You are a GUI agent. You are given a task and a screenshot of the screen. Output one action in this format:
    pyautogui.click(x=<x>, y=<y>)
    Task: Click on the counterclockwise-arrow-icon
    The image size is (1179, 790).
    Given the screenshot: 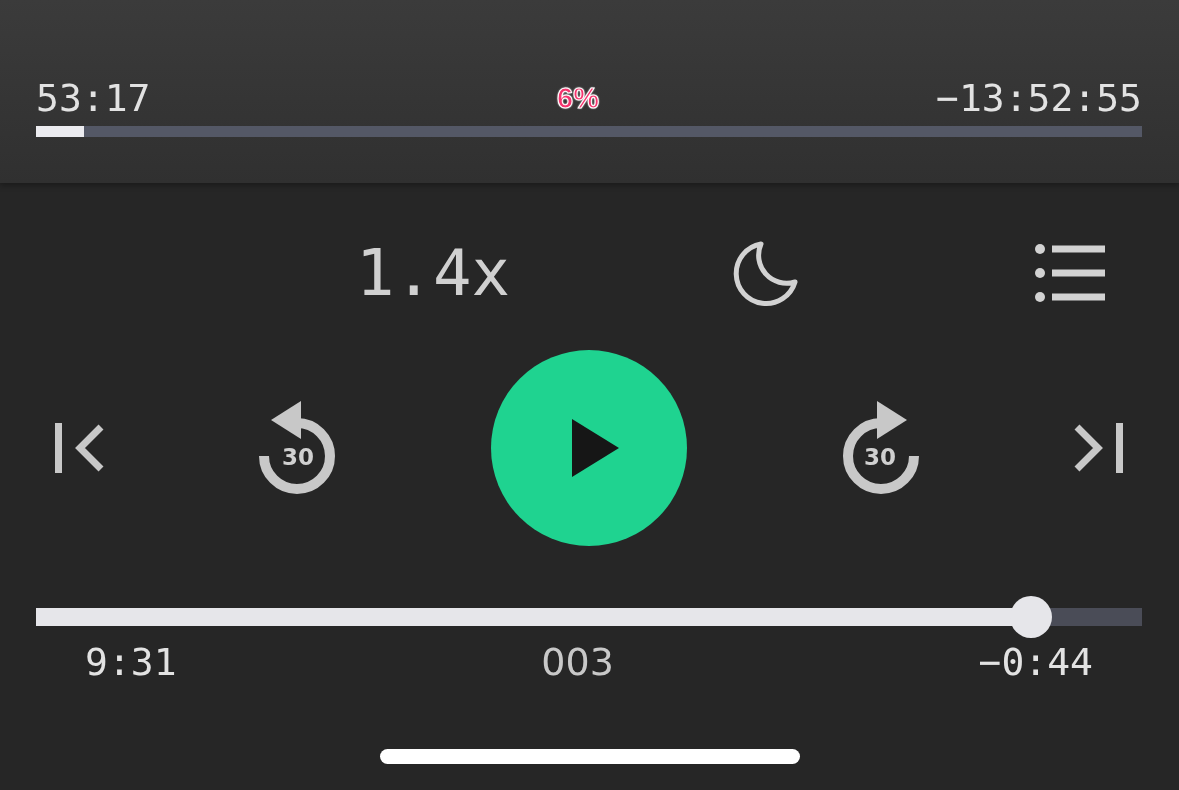 What is the action you would take?
    pyautogui.click(x=298, y=447)
    